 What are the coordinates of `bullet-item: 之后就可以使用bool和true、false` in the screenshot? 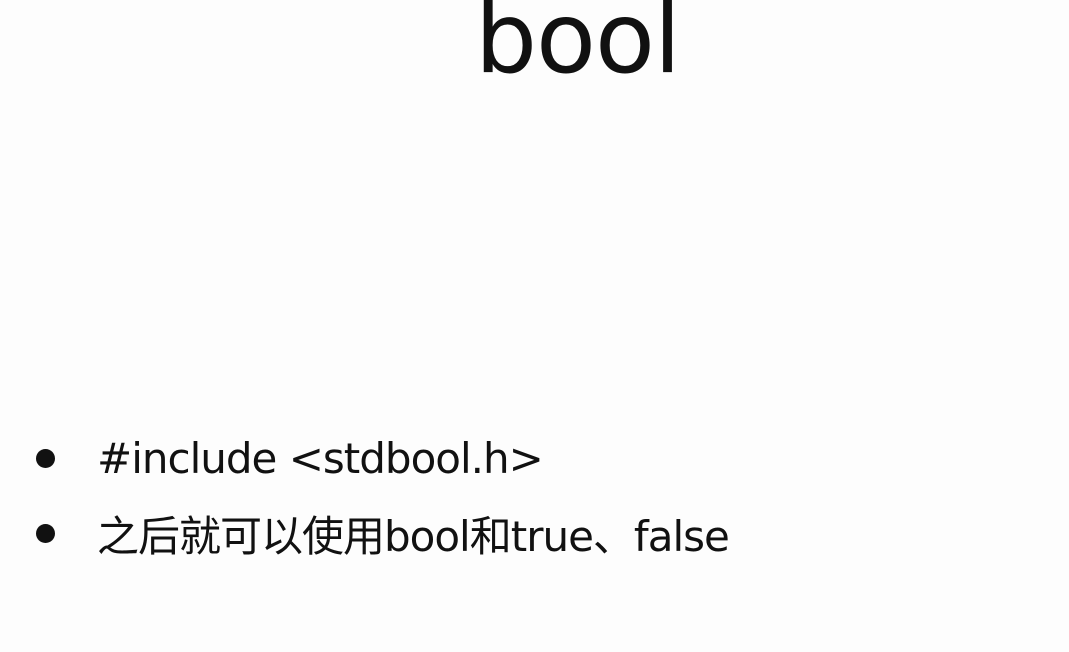 It's located at (380, 533).